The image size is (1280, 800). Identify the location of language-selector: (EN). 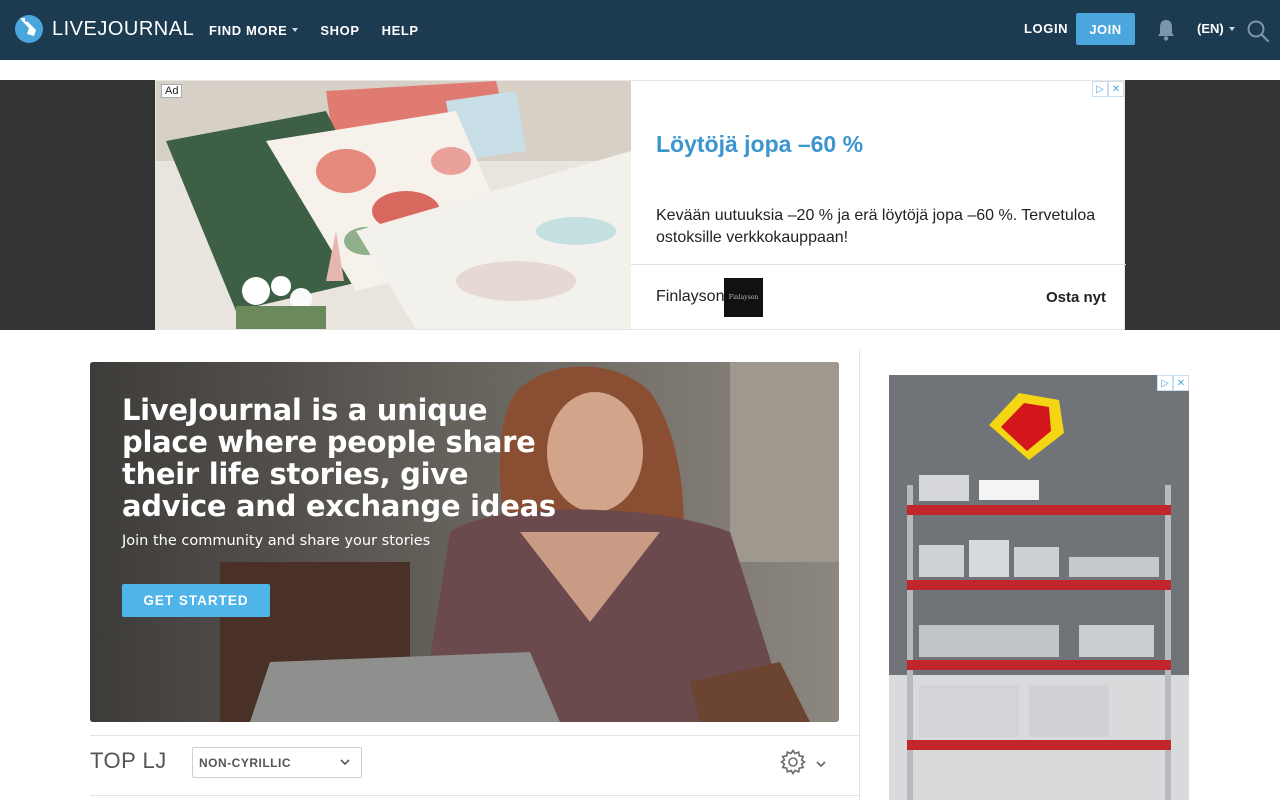
(1216, 28).